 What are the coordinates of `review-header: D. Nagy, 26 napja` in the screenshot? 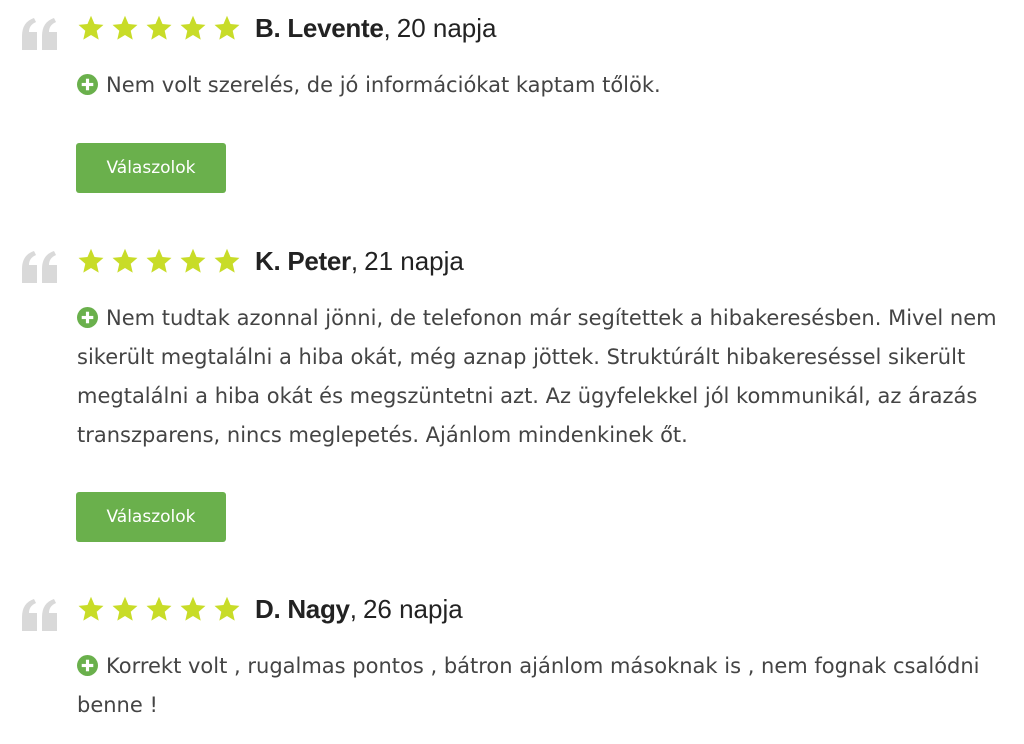 It's located at (270, 609).